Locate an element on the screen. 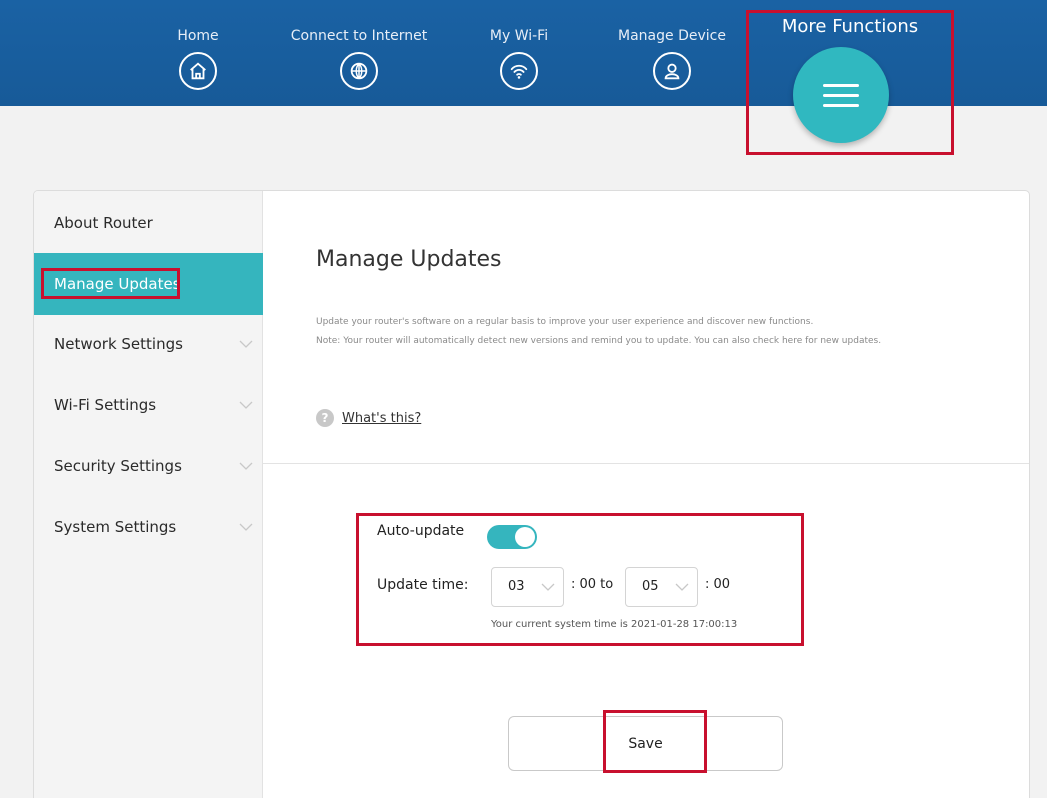 The width and height of the screenshot is (1047, 798). home-icon is located at coordinates (198, 71).